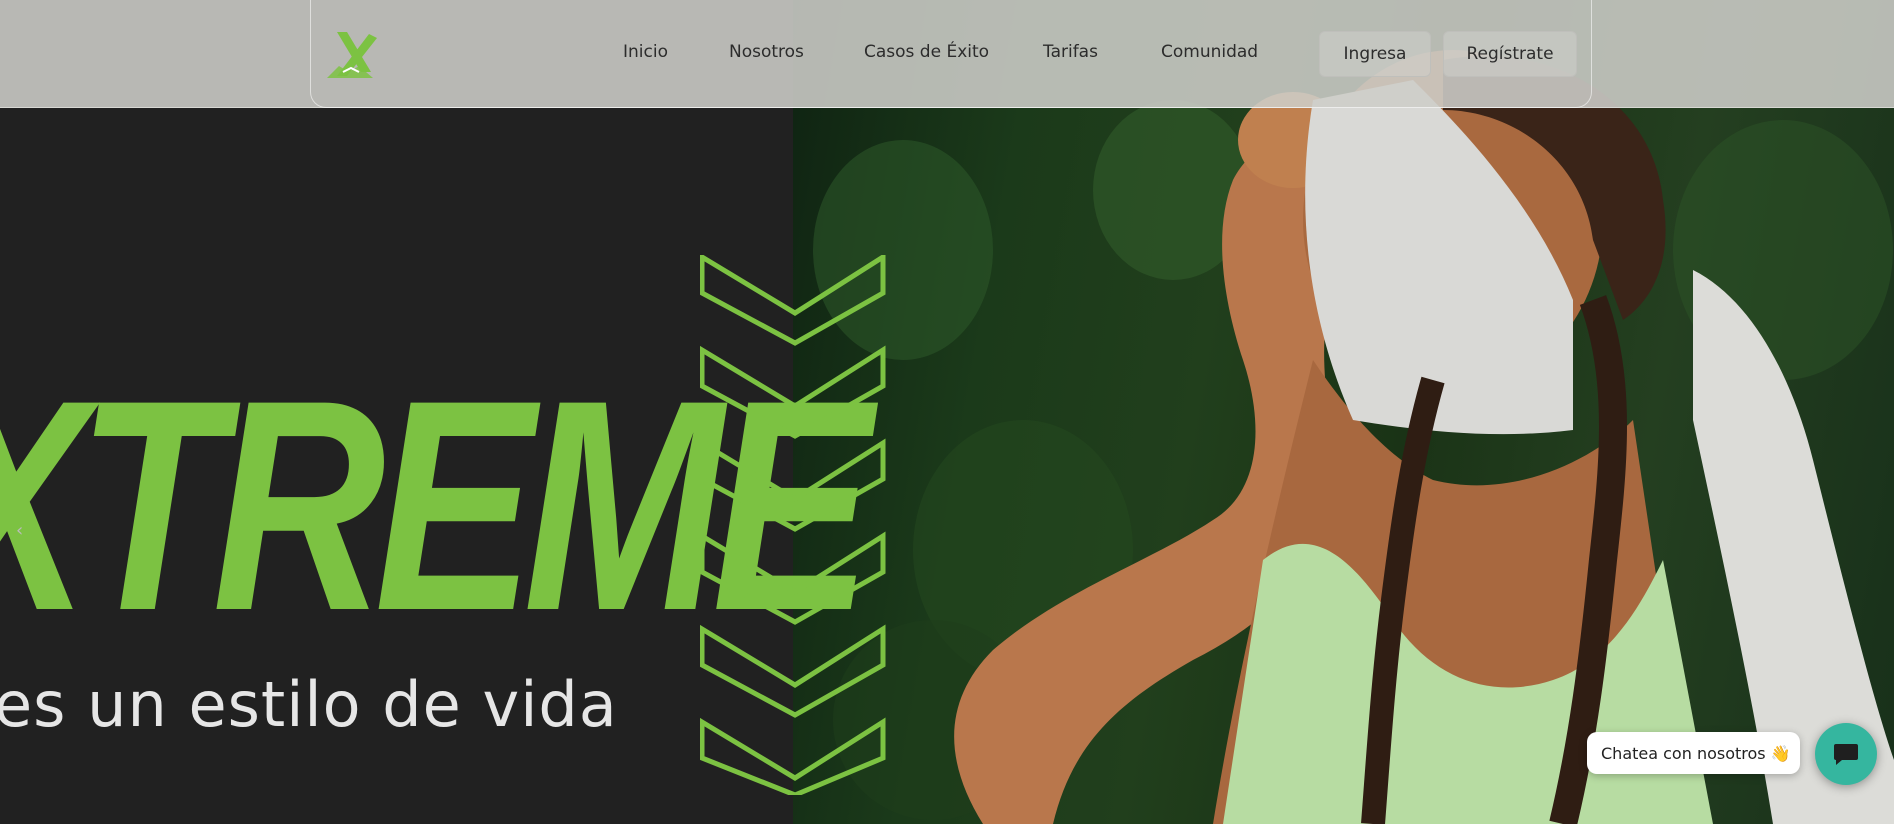 The image size is (1894, 824). What do you see at coordinates (19, 530) in the screenshot?
I see `slider-prev-arrow: ‹` at bounding box center [19, 530].